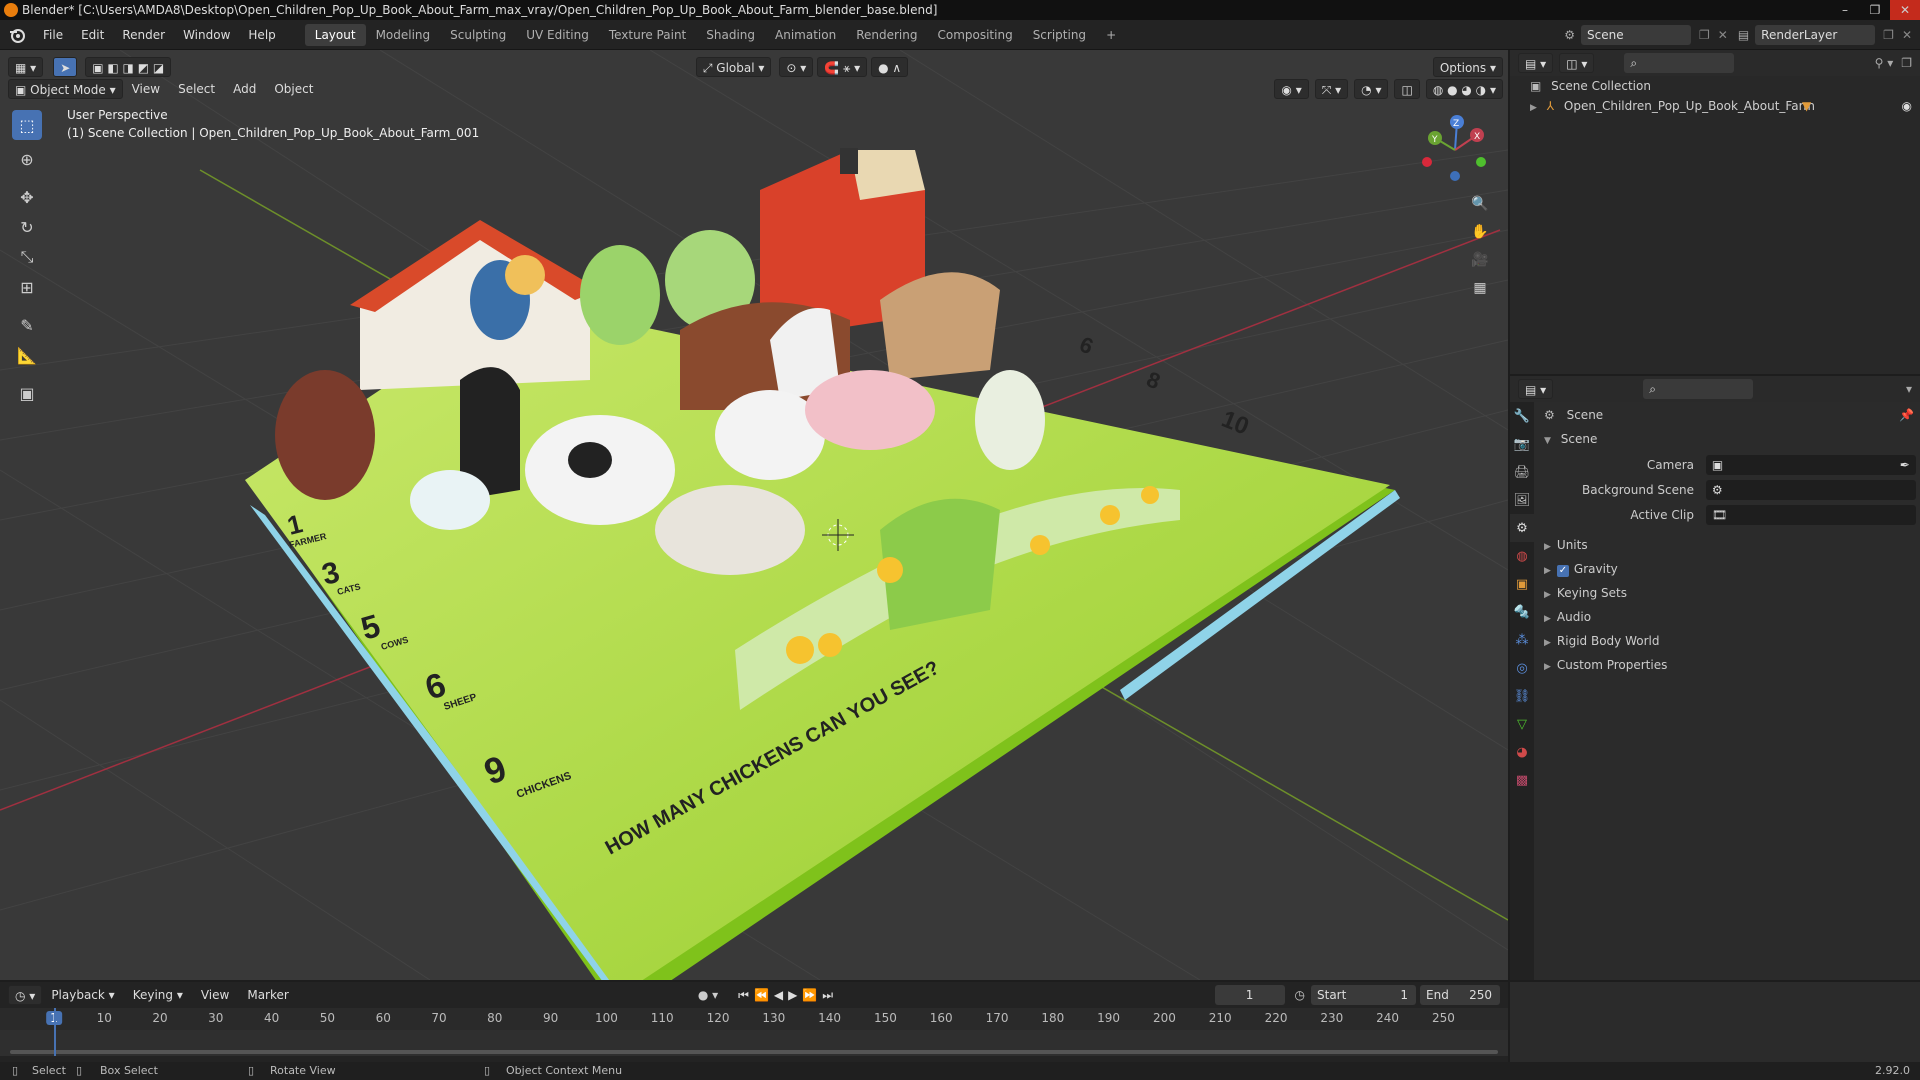  What do you see at coordinates (1906, 63) in the screenshot?
I see `new-collection-icon: ❐` at bounding box center [1906, 63].